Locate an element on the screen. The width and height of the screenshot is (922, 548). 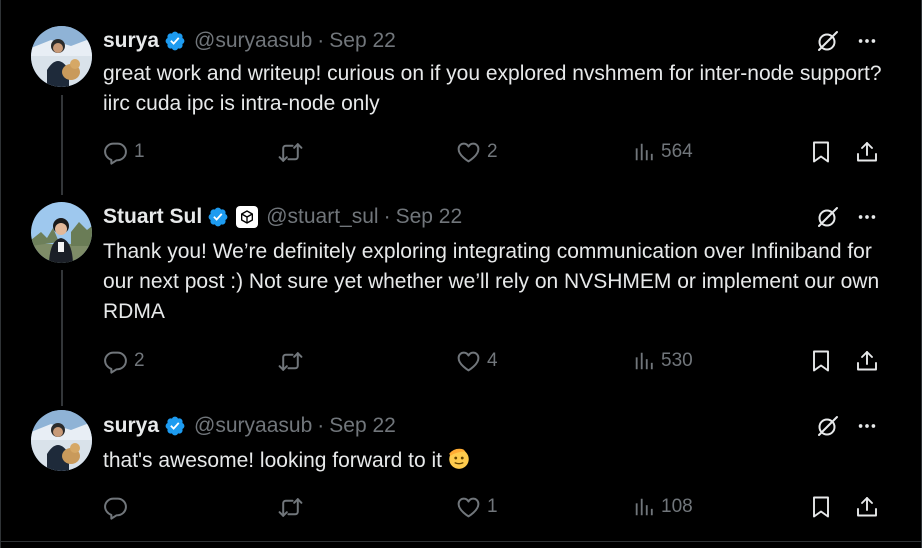
views-count: 564 is located at coordinates (677, 151).